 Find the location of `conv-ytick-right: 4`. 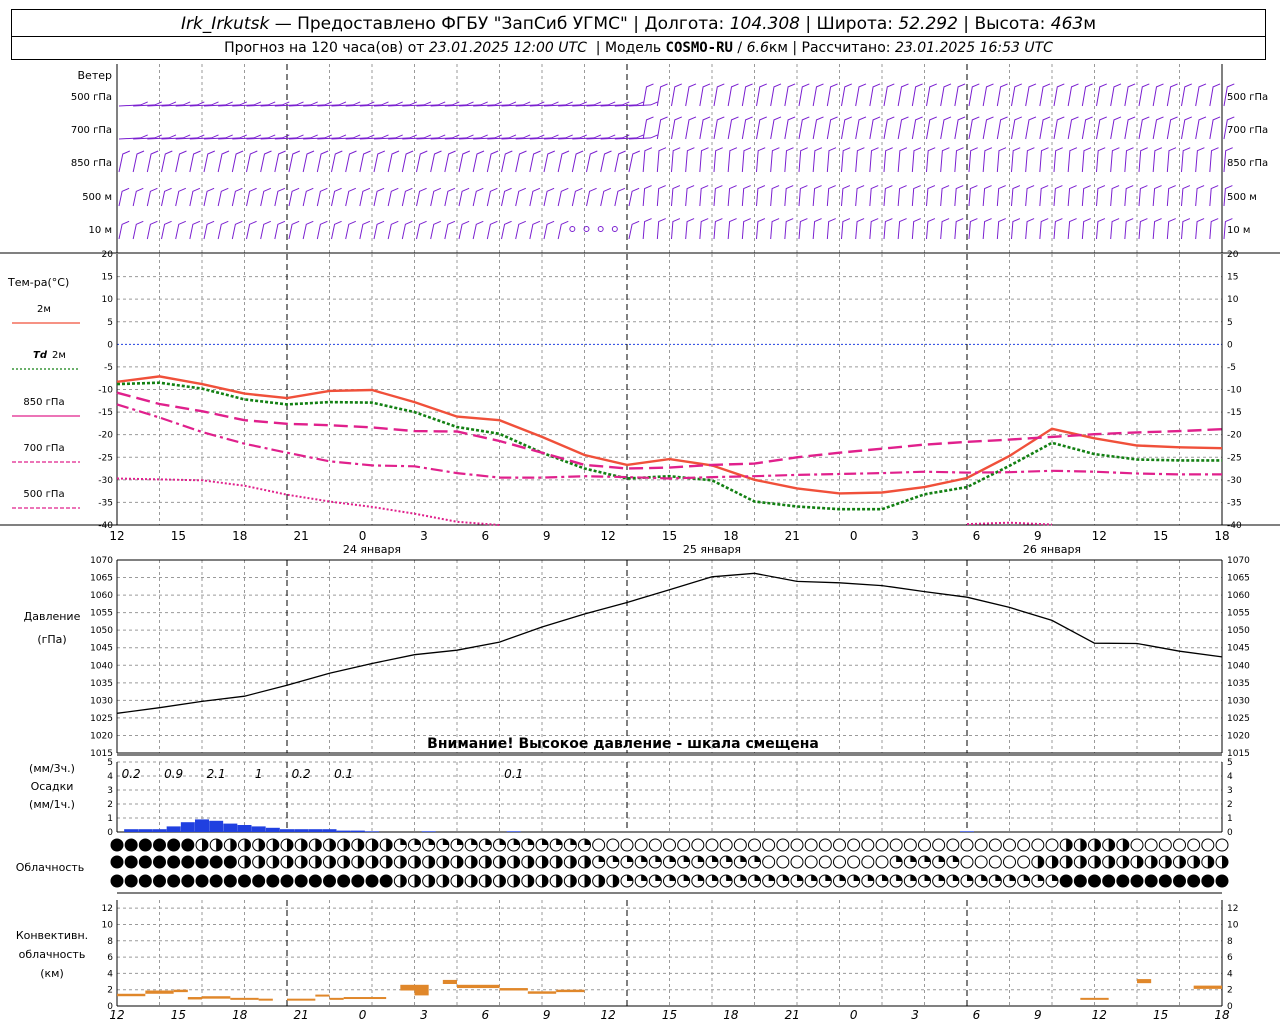

conv-ytick-right: 4 is located at coordinates (1230, 974).